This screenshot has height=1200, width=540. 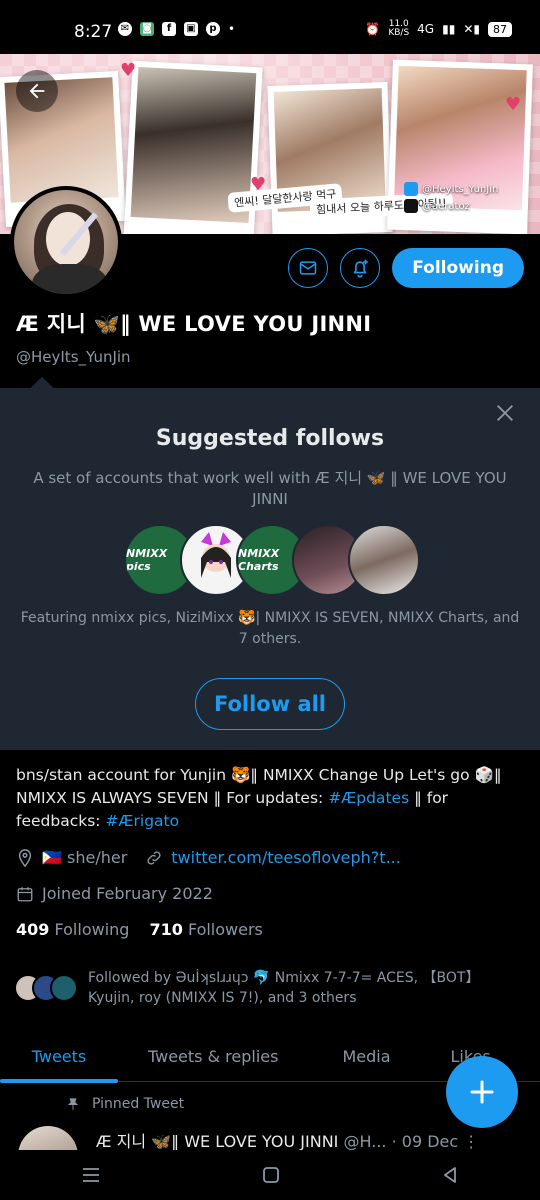 What do you see at coordinates (169, 29) in the screenshot?
I see `facebook-icon: f` at bounding box center [169, 29].